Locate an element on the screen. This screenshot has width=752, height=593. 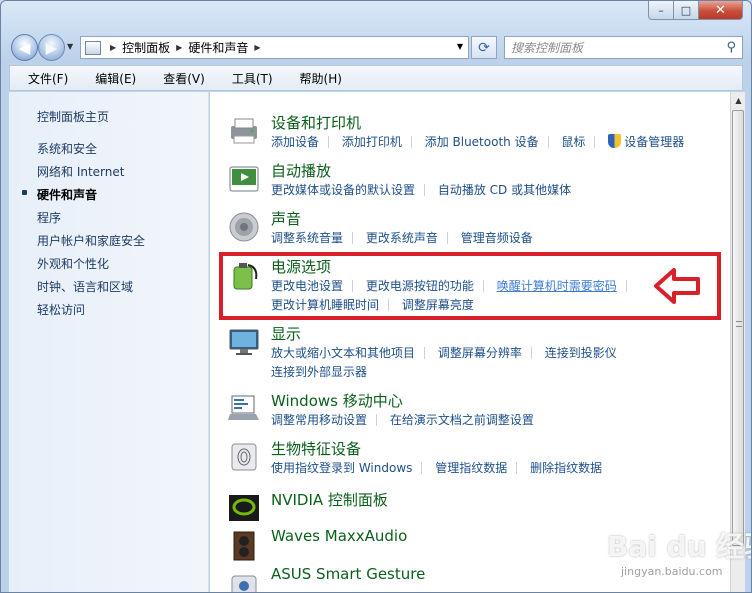
address-bar: ▶ 控制面板 ▶ 硬件和声音 ▶ ▼ is located at coordinates (274, 47).